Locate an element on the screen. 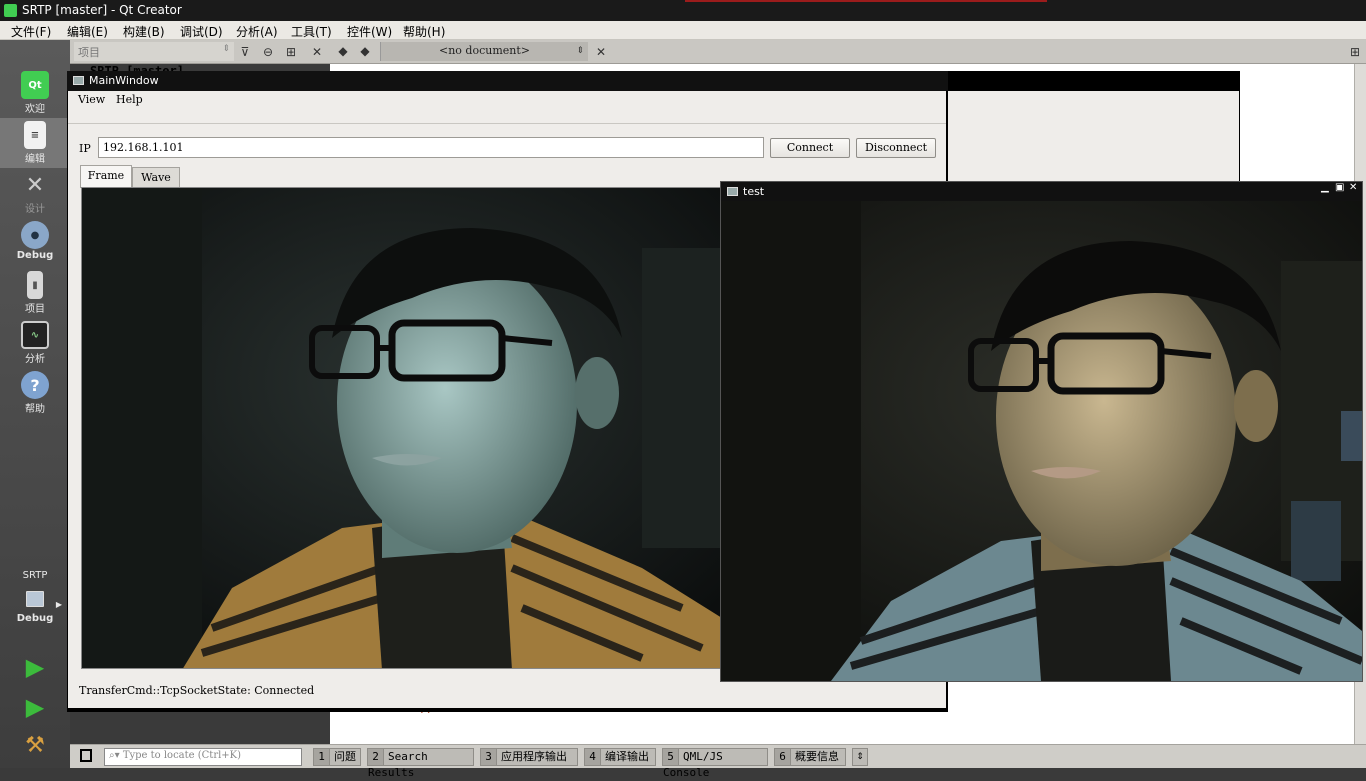  window-title: SRTP [master] - Qt Creator is located at coordinates (102, 10).